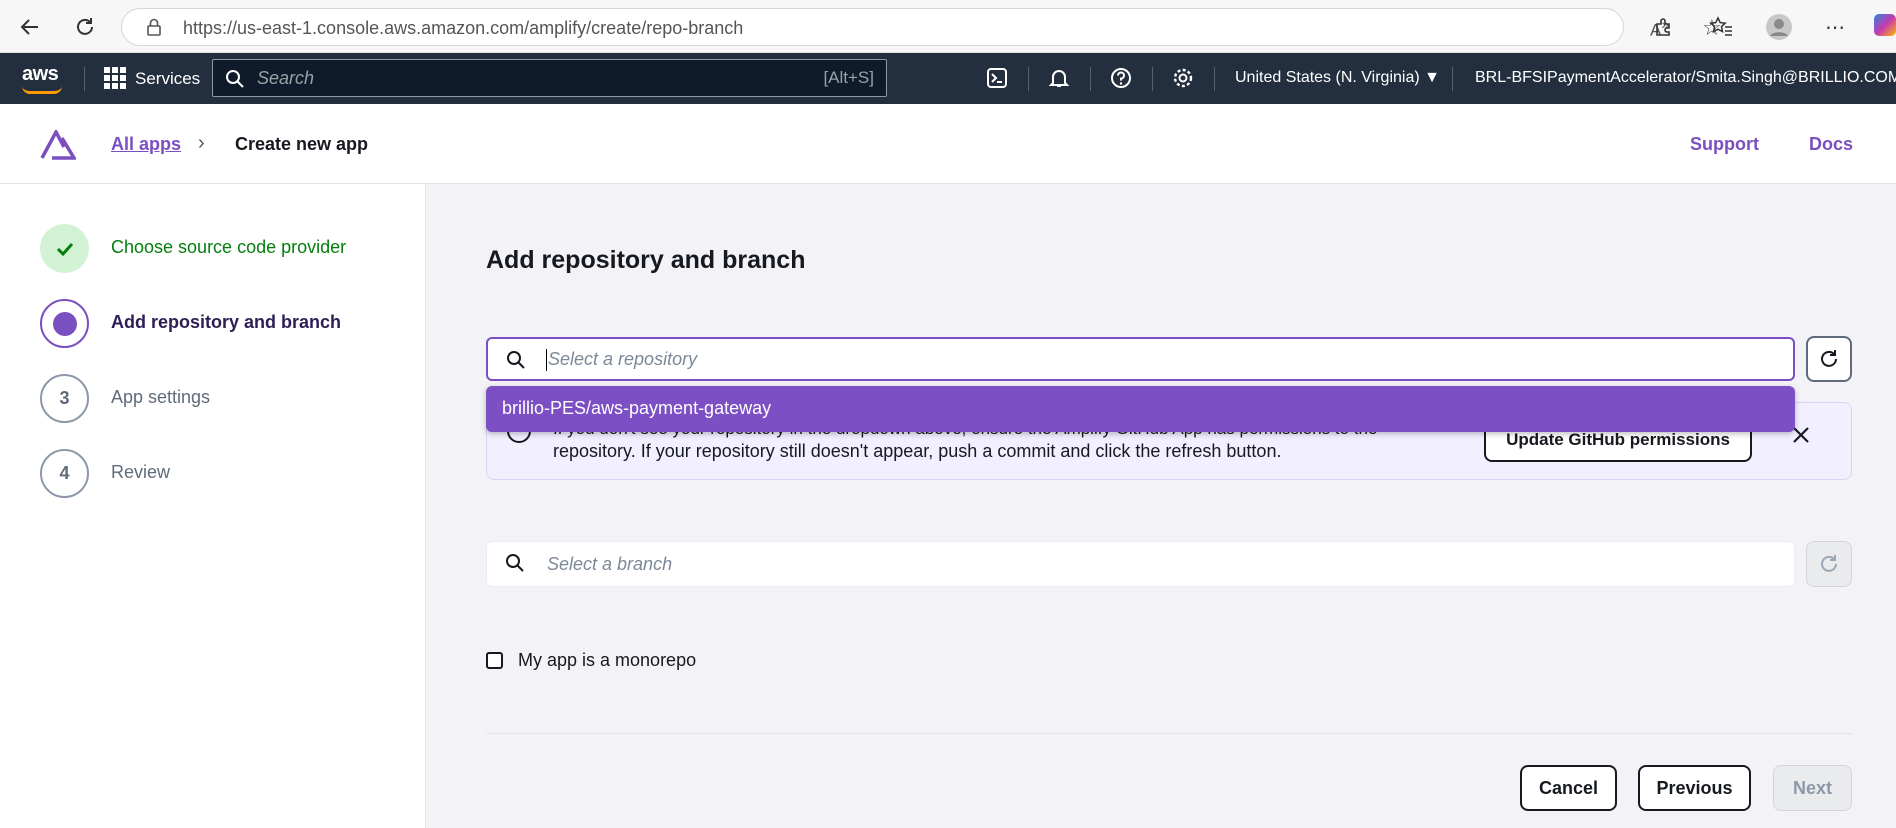 This screenshot has height=828, width=1896. Describe the element at coordinates (1169, 733) in the screenshot. I see `footer-divider` at that location.